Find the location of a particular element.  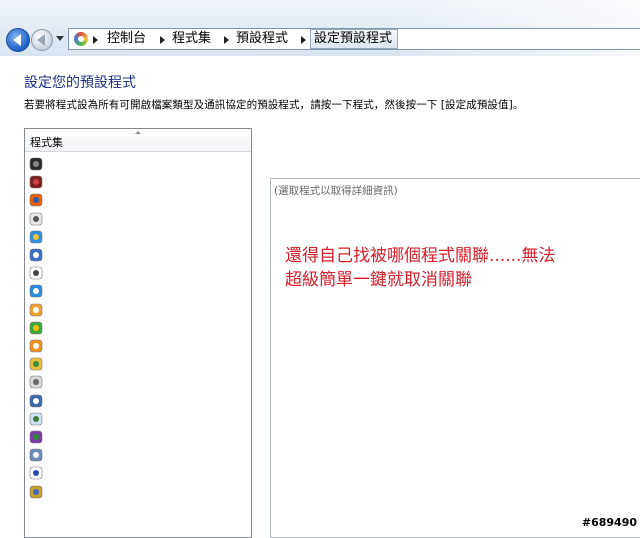

internet-explorer-icon is located at coordinates (36, 236).